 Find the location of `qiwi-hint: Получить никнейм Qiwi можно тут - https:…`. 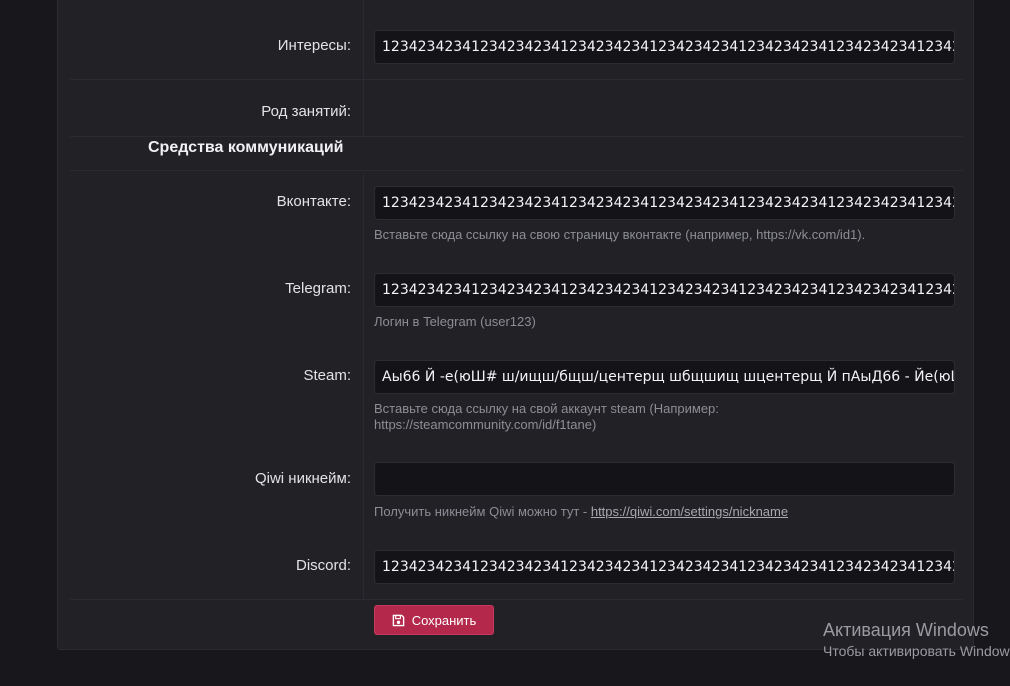

qiwi-hint: Получить никнейм Qiwi можно тут - https:… is located at coordinates (654, 512).